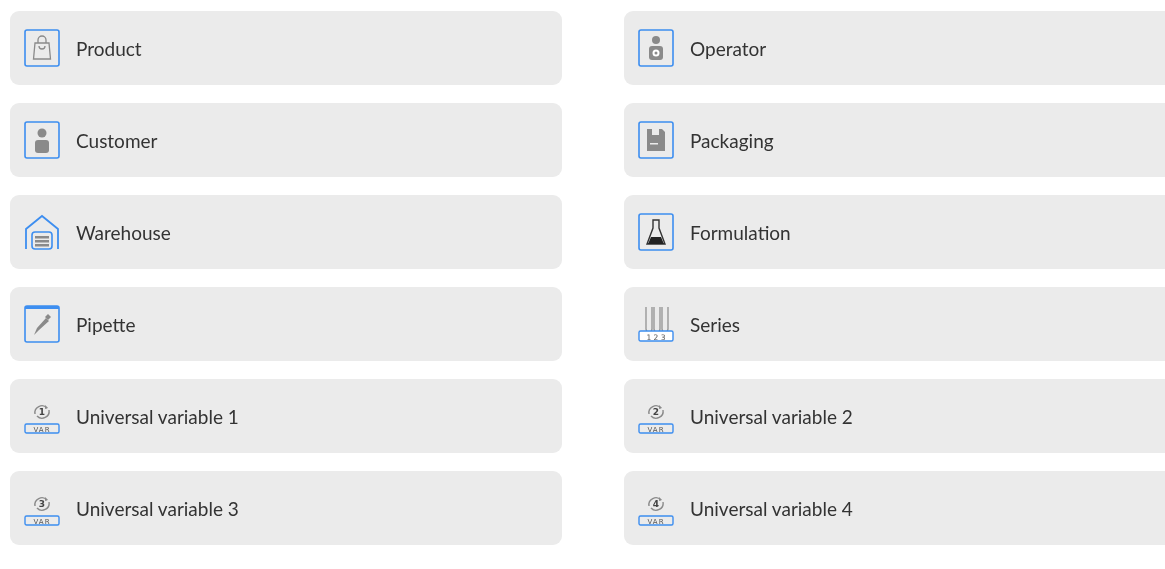 This screenshot has width=1165, height=569. Describe the element at coordinates (286, 48) in the screenshot. I see `menu-item: Product` at that location.